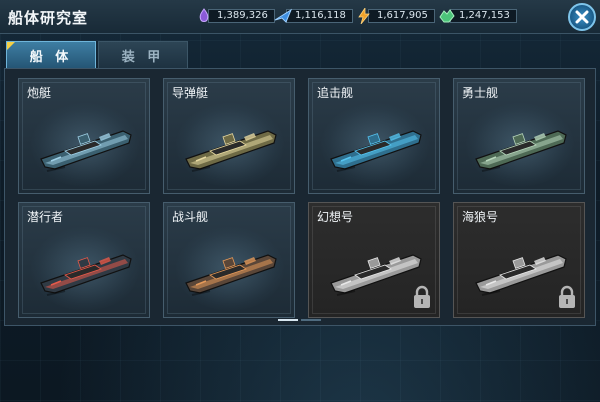 The width and height of the screenshot is (600, 402). I want to click on page-indicator, so click(299, 320).